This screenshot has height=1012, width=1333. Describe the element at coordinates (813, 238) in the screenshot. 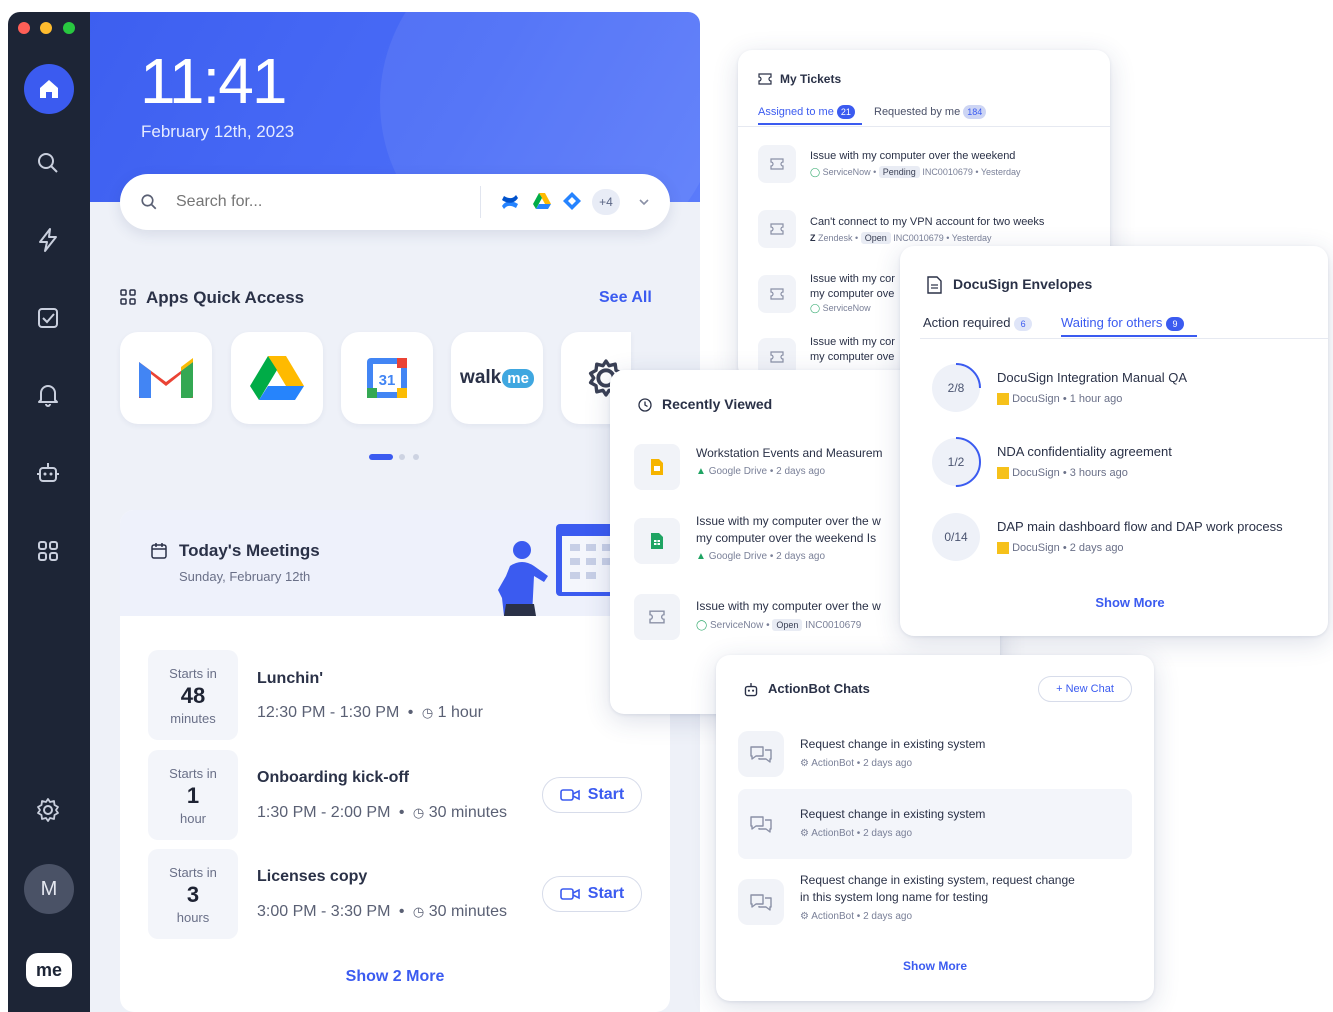

I see `zendesk-icon: Z` at that location.